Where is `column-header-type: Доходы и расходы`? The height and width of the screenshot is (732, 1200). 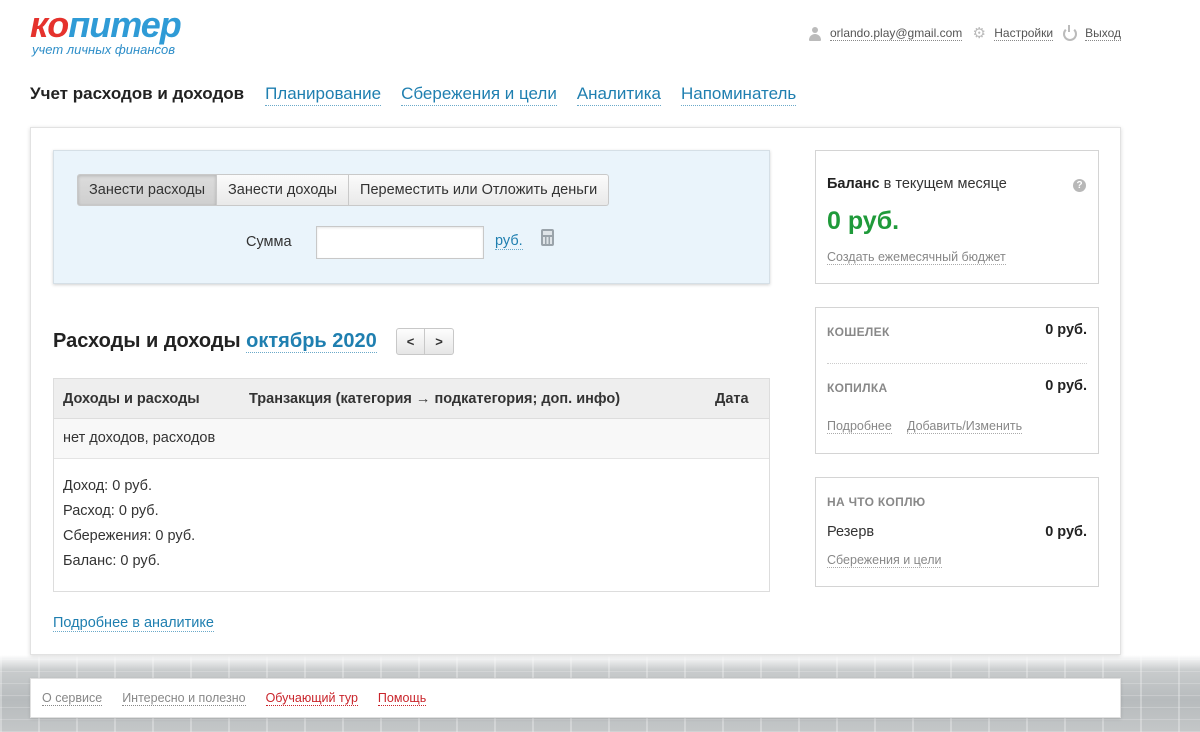
column-header-type: Доходы и расходы is located at coordinates (131, 399).